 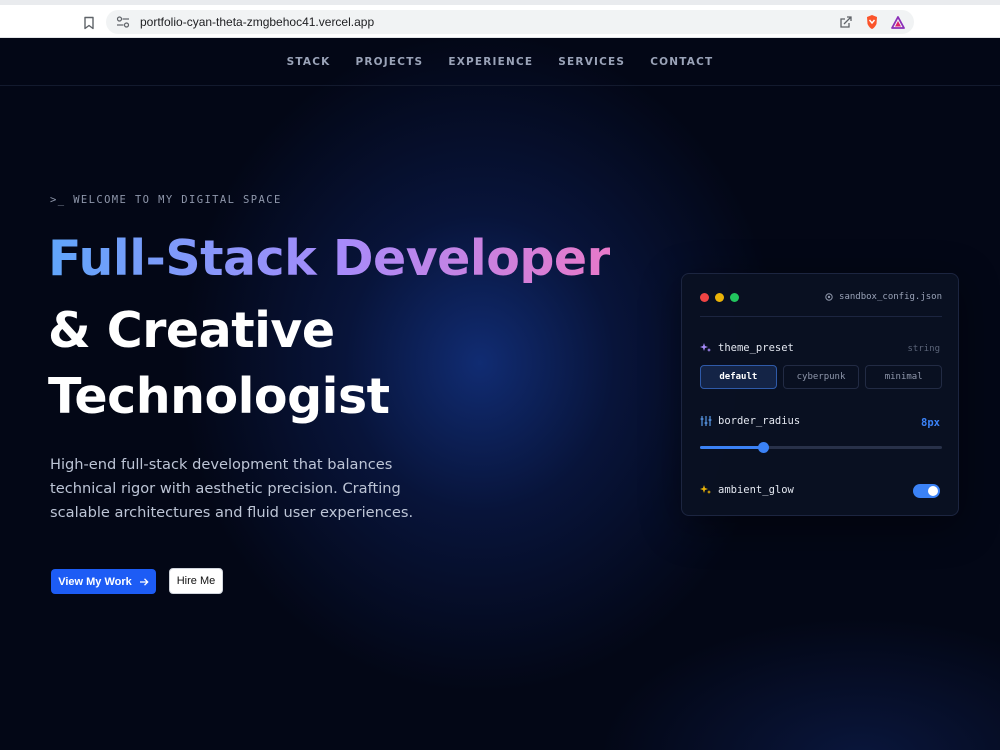 I want to click on view-my-work-label: View My Work, so click(x=95, y=581).